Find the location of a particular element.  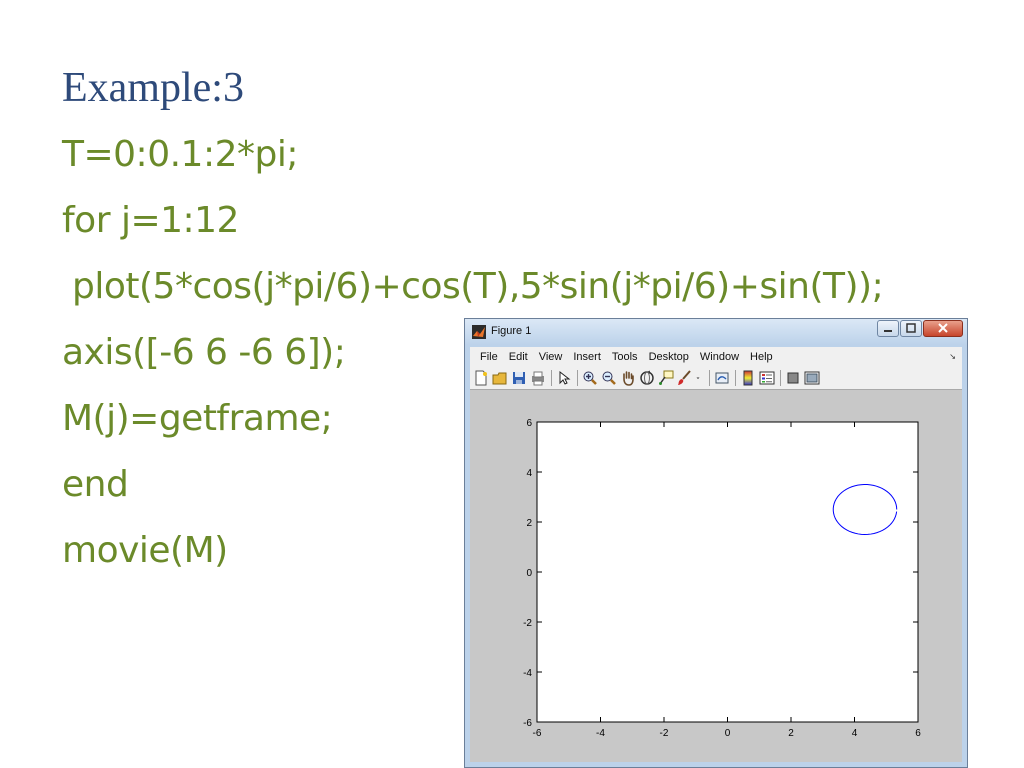

slide-title: Example:3 is located at coordinates (153, 88).